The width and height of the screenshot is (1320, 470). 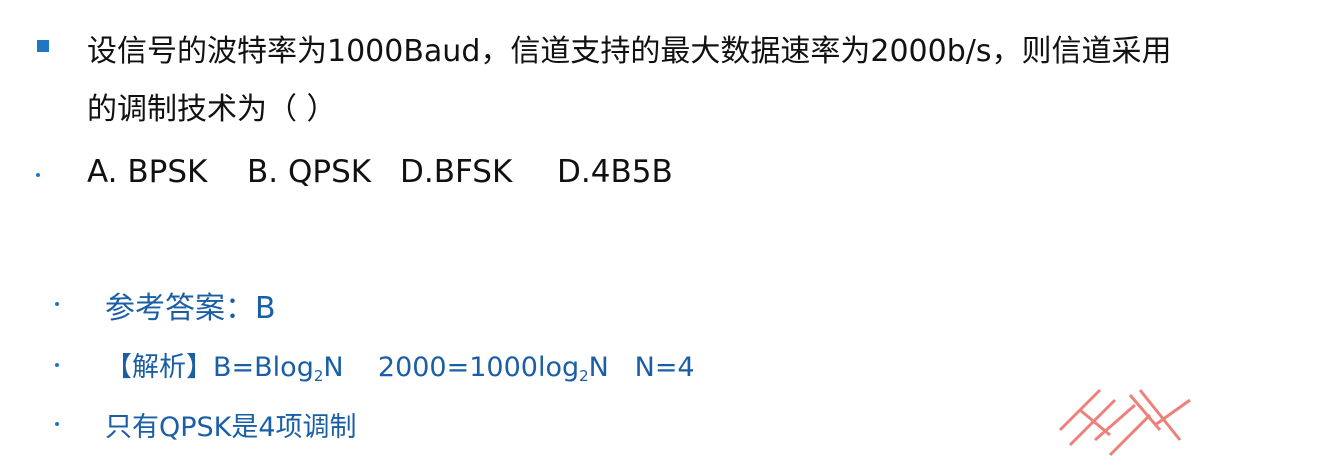 What do you see at coordinates (212, 109) in the screenshot?
I see `question-line-2: 的调制技术为（ ）` at bounding box center [212, 109].